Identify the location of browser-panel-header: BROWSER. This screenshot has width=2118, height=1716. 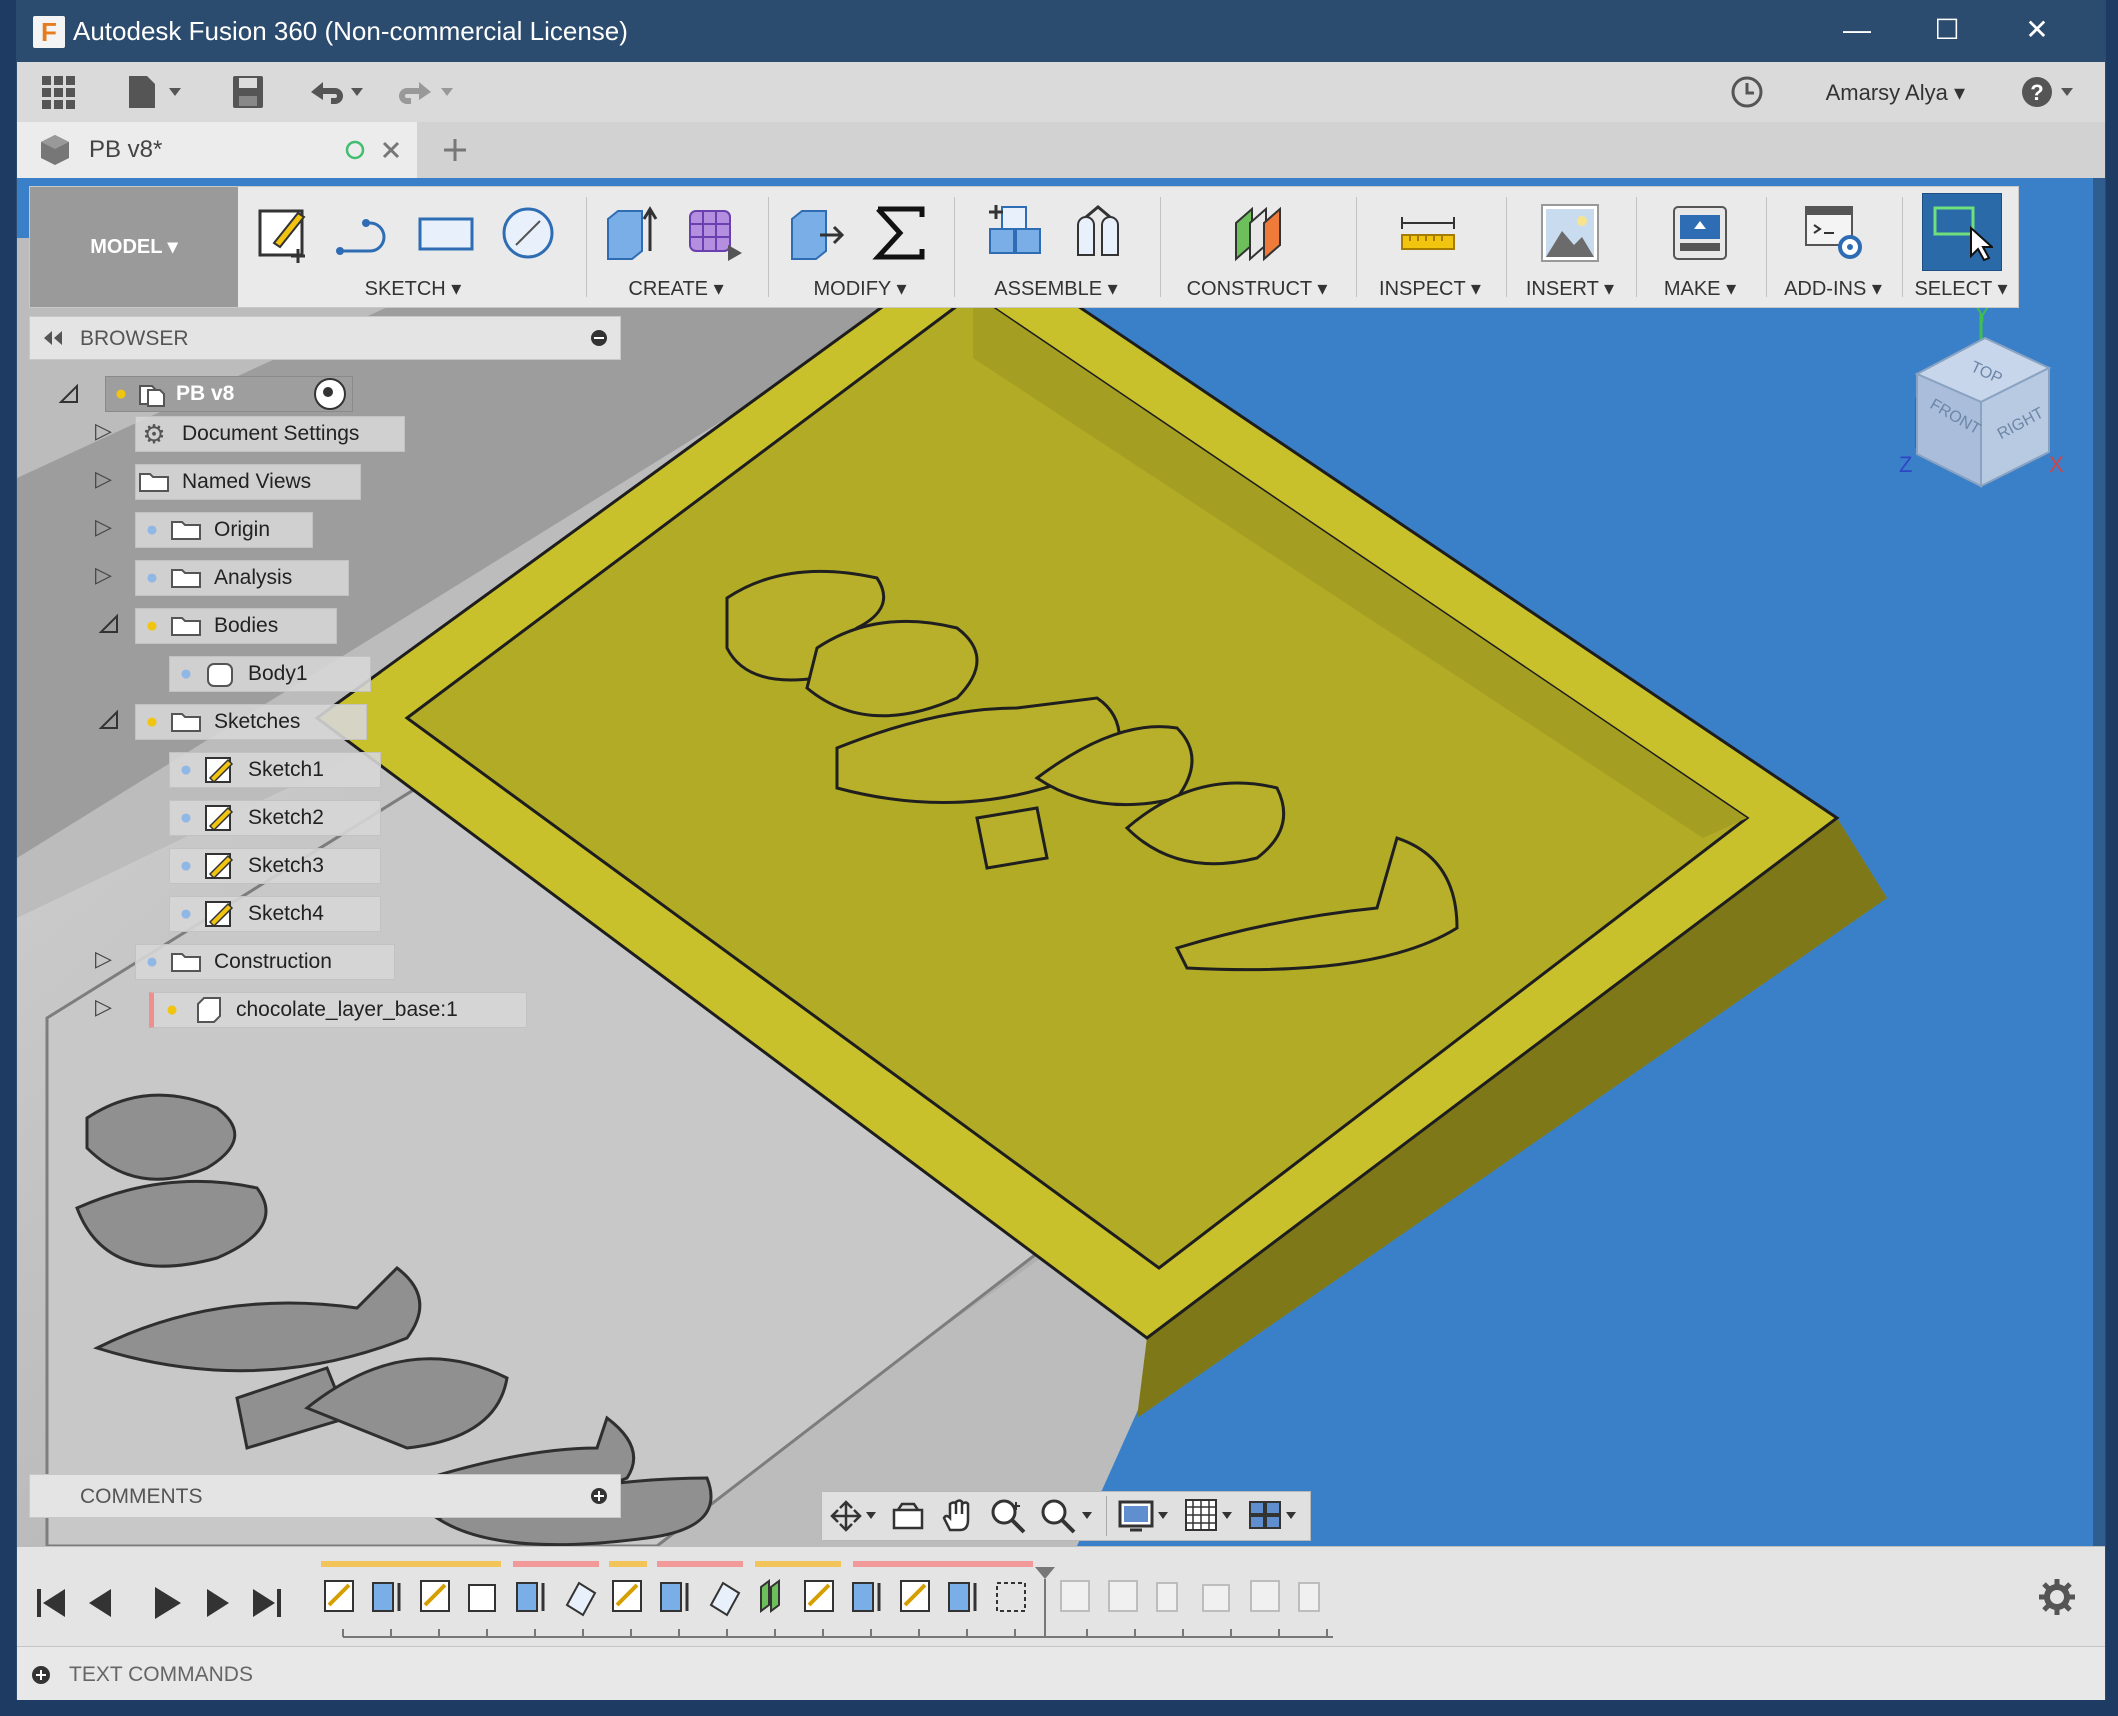
(325, 338).